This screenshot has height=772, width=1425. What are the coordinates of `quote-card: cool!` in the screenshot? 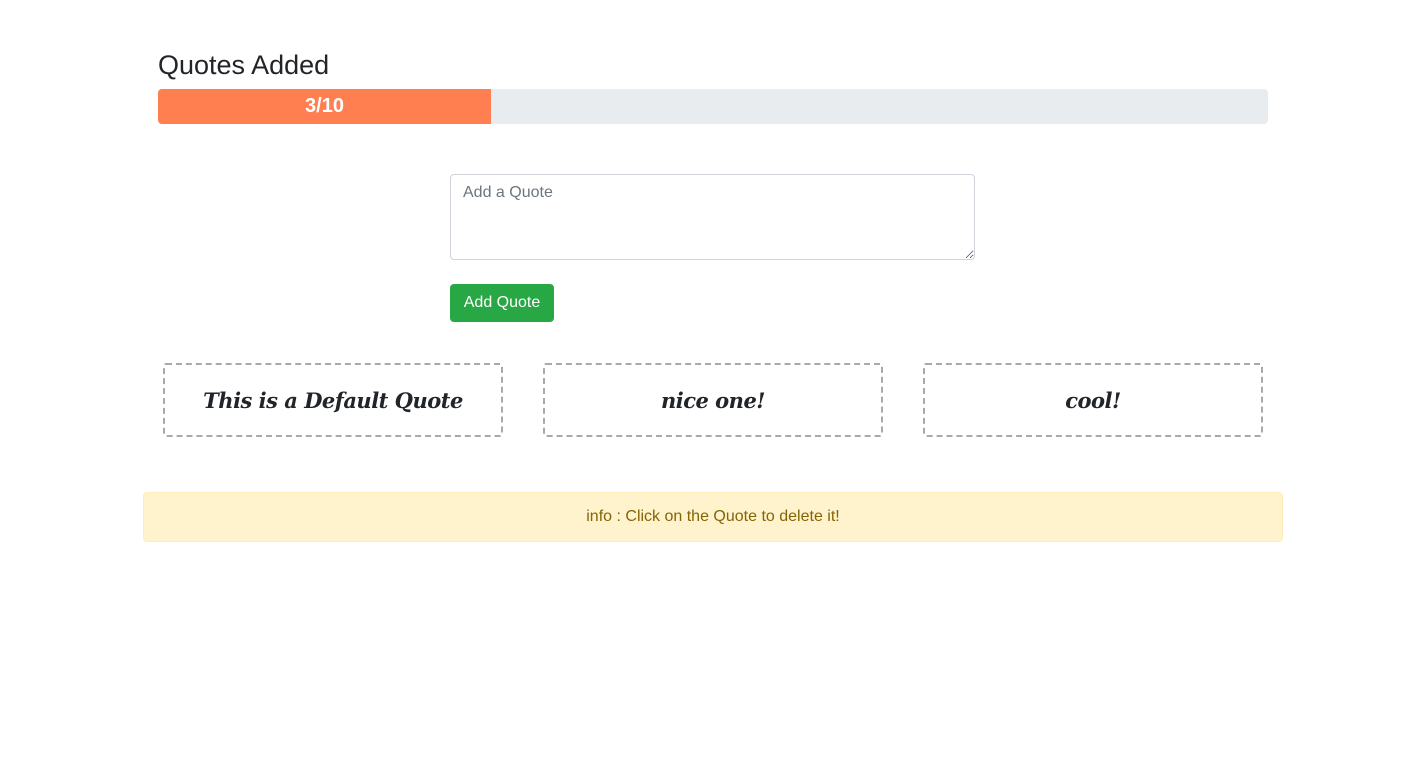 It's located at (1093, 400).